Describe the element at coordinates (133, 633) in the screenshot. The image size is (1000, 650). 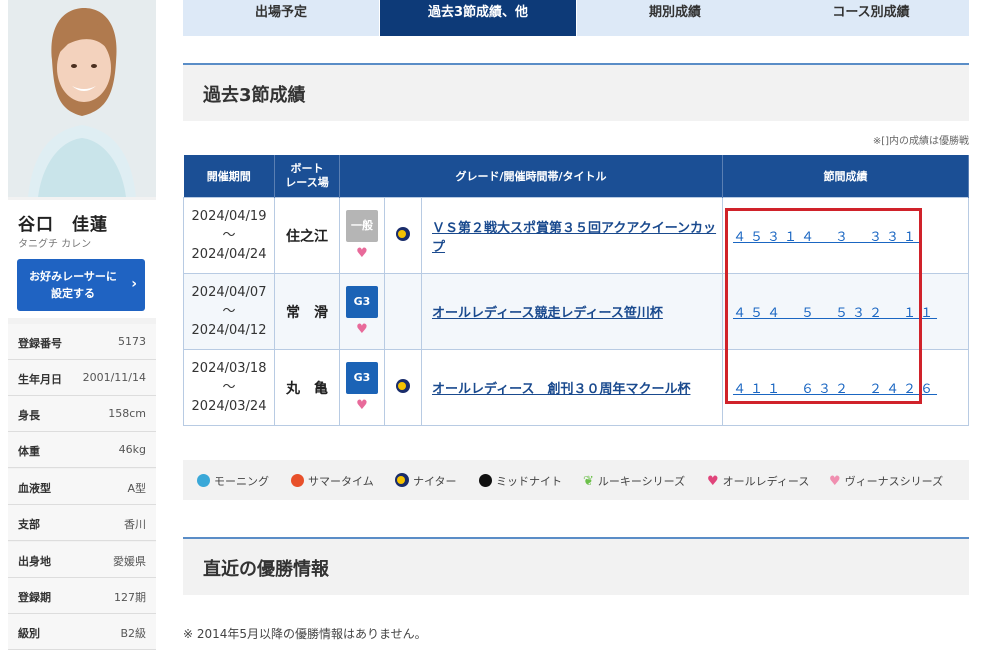
I see `info-value: B2級` at that location.